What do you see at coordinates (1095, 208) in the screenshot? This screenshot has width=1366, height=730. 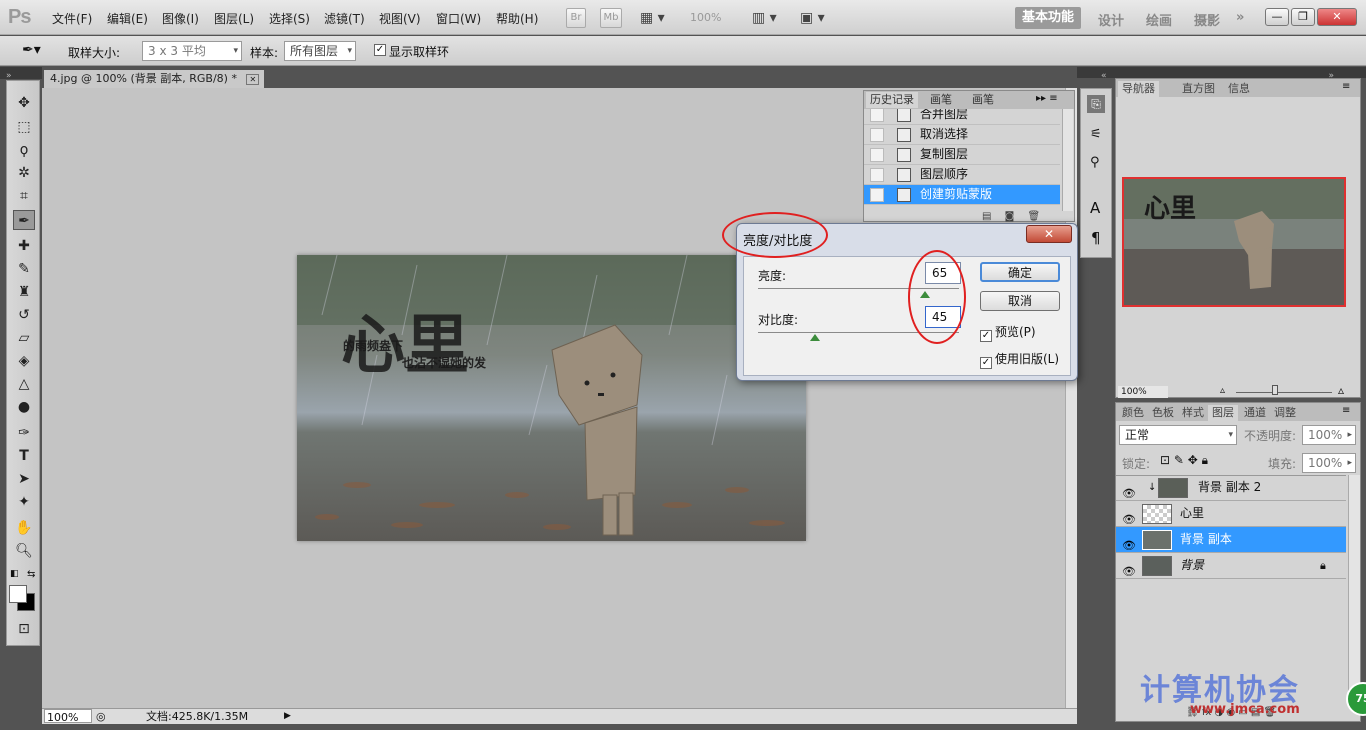 I see `character-panel-icon: A` at bounding box center [1095, 208].